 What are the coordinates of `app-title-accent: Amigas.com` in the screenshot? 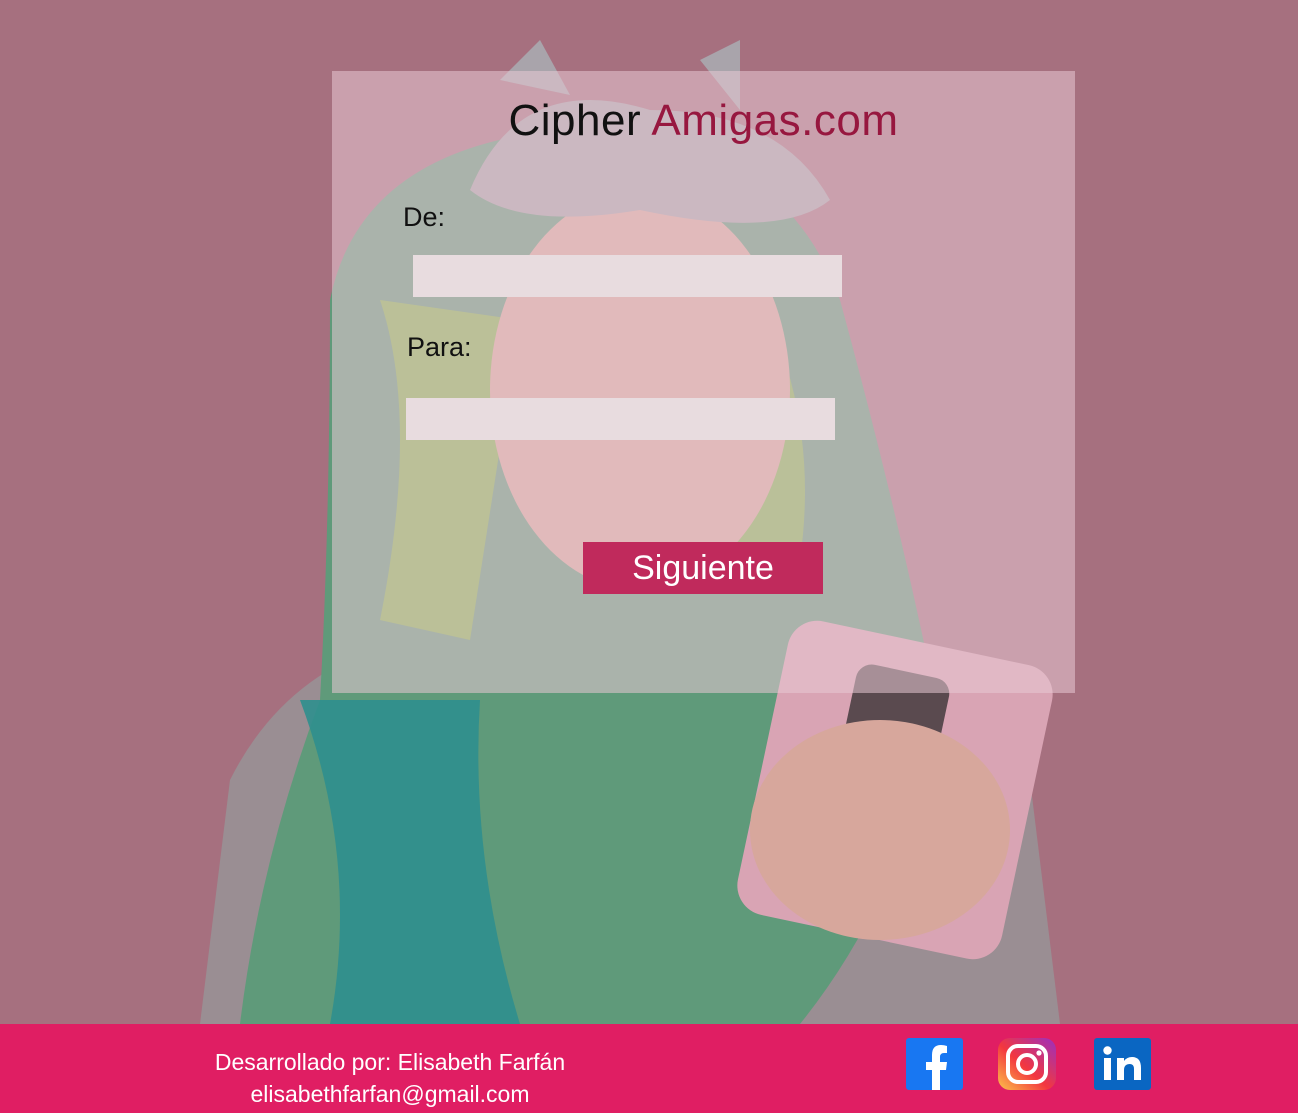 It's located at (775, 120).